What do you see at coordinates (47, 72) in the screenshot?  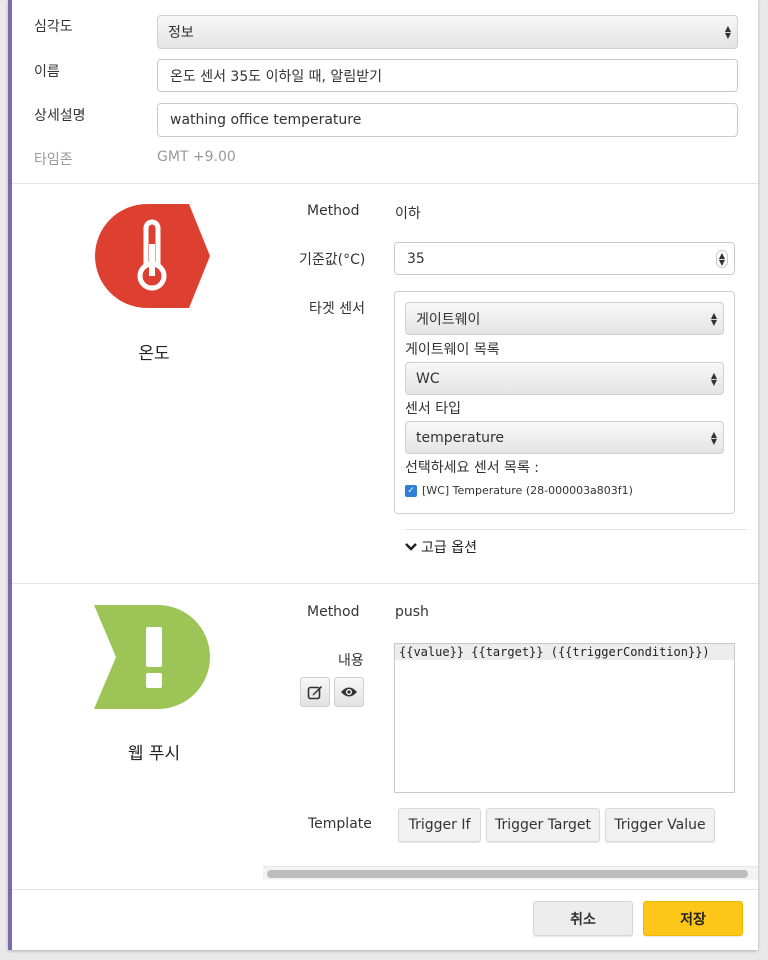 I see `name-label: 이름` at bounding box center [47, 72].